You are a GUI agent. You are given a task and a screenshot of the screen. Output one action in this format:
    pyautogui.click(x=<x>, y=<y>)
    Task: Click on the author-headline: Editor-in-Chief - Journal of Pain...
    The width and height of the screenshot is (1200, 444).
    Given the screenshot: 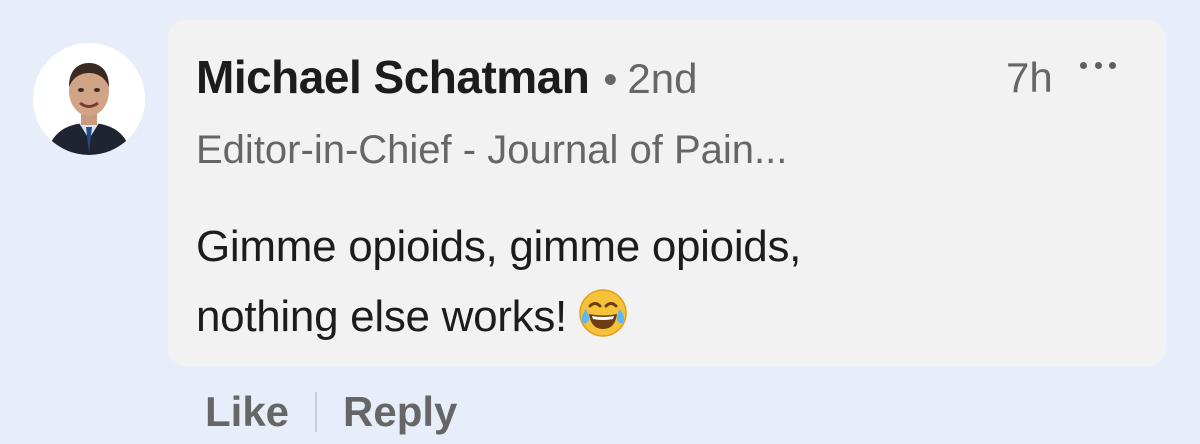 What is the action you would take?
    pyautogui.click(x=492, y=150)
    